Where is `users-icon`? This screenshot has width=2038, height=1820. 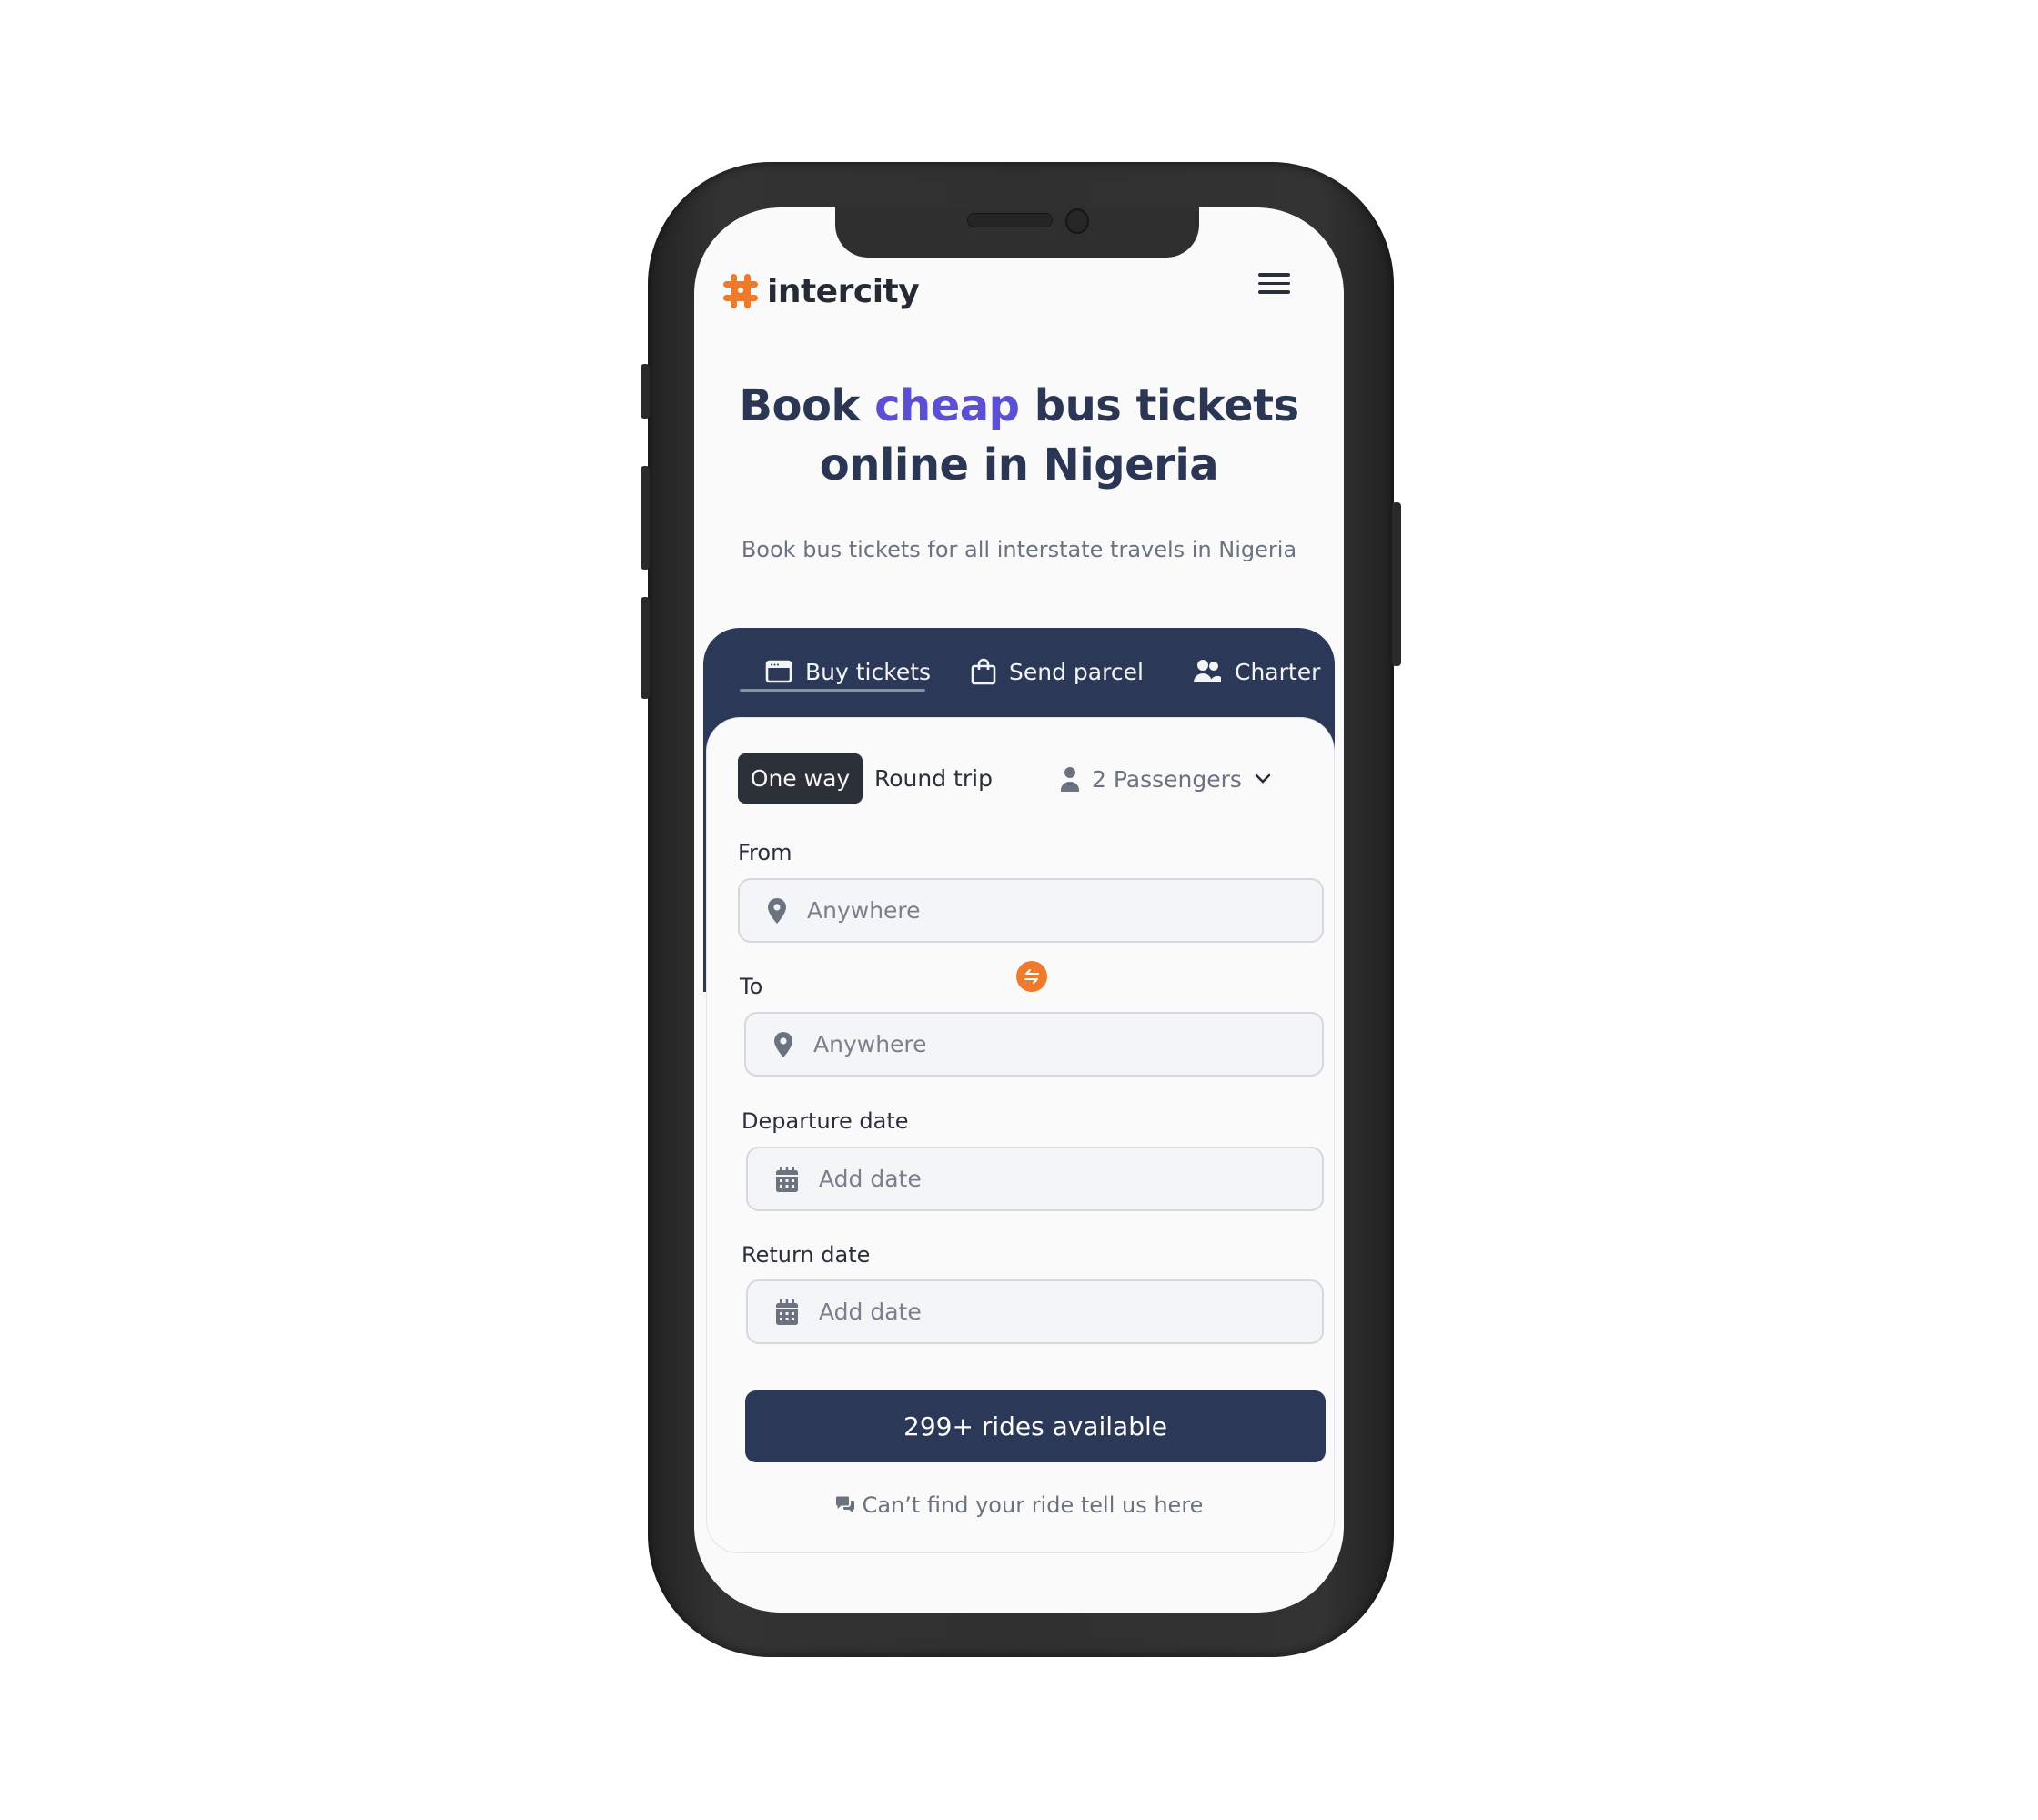
users-icon is located at coordinates (1207, 671).